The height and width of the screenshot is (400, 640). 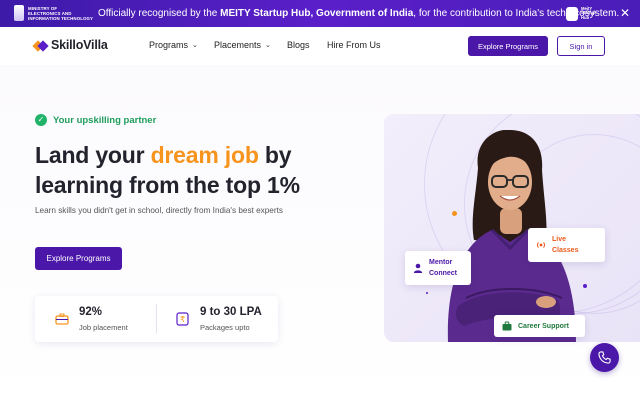 I want to click on banner-close-button: ✕, so click(x=625, y=13).